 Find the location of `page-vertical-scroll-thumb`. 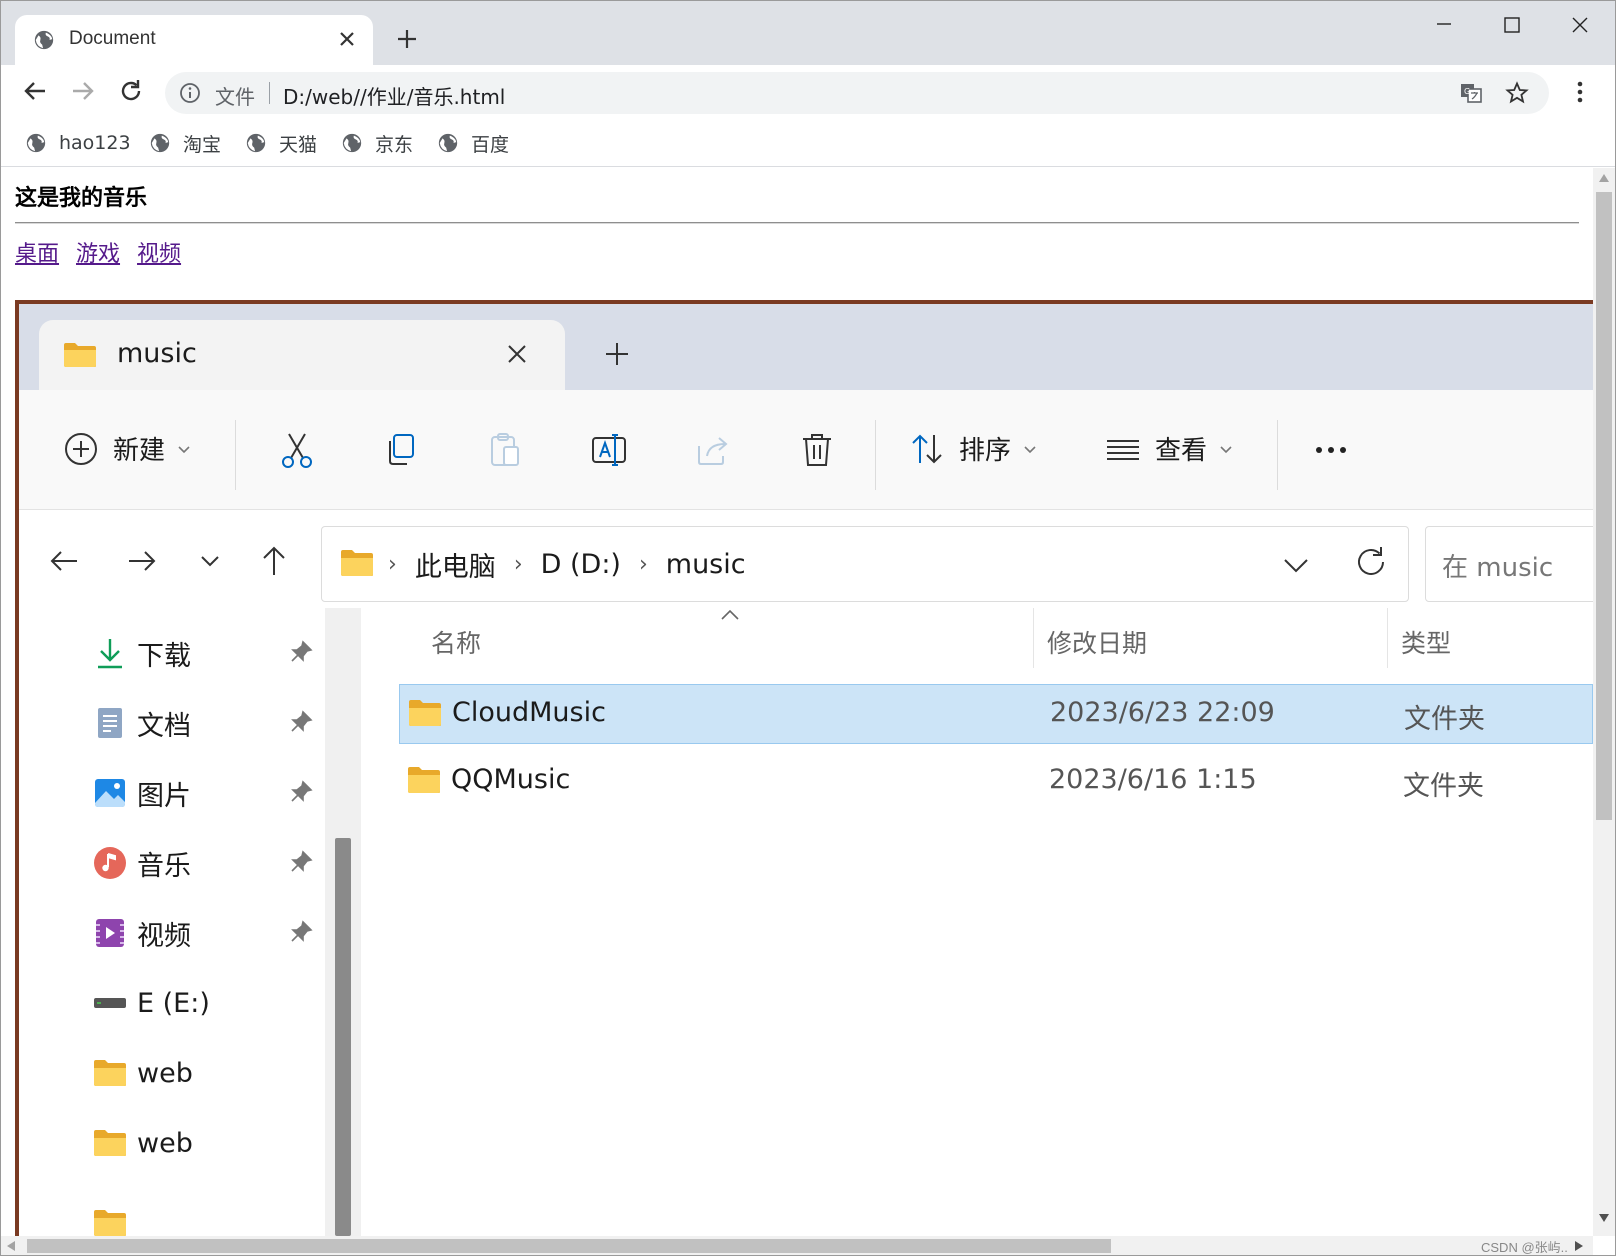

page-vertical-scroll-thumb is located at coordinates (1604, 506).